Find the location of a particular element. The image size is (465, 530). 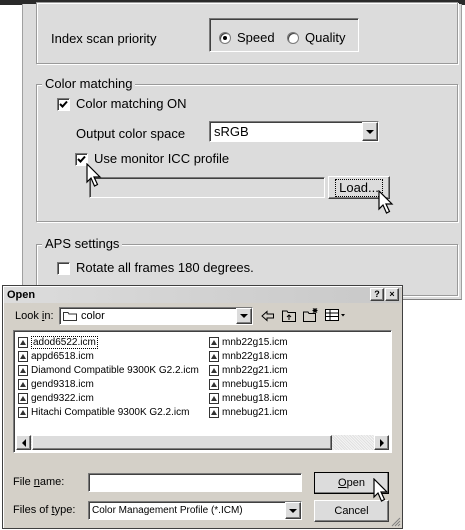

monitor-icc-checkbox is located at coordinates (81, 159).